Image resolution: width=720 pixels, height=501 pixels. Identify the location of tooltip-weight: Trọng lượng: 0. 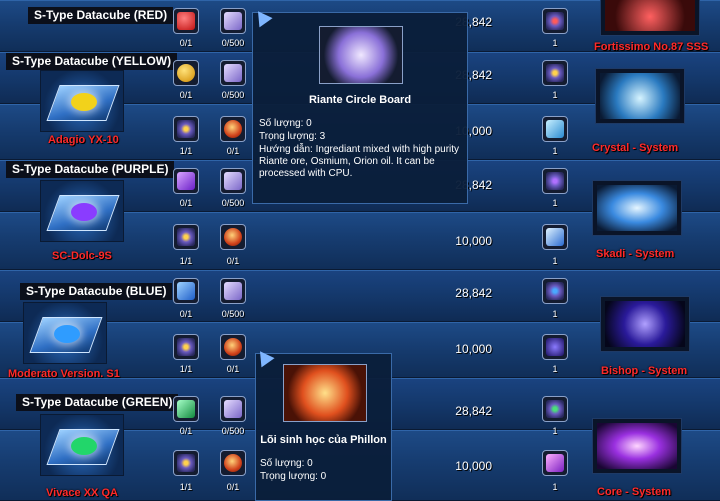
(293, 476).